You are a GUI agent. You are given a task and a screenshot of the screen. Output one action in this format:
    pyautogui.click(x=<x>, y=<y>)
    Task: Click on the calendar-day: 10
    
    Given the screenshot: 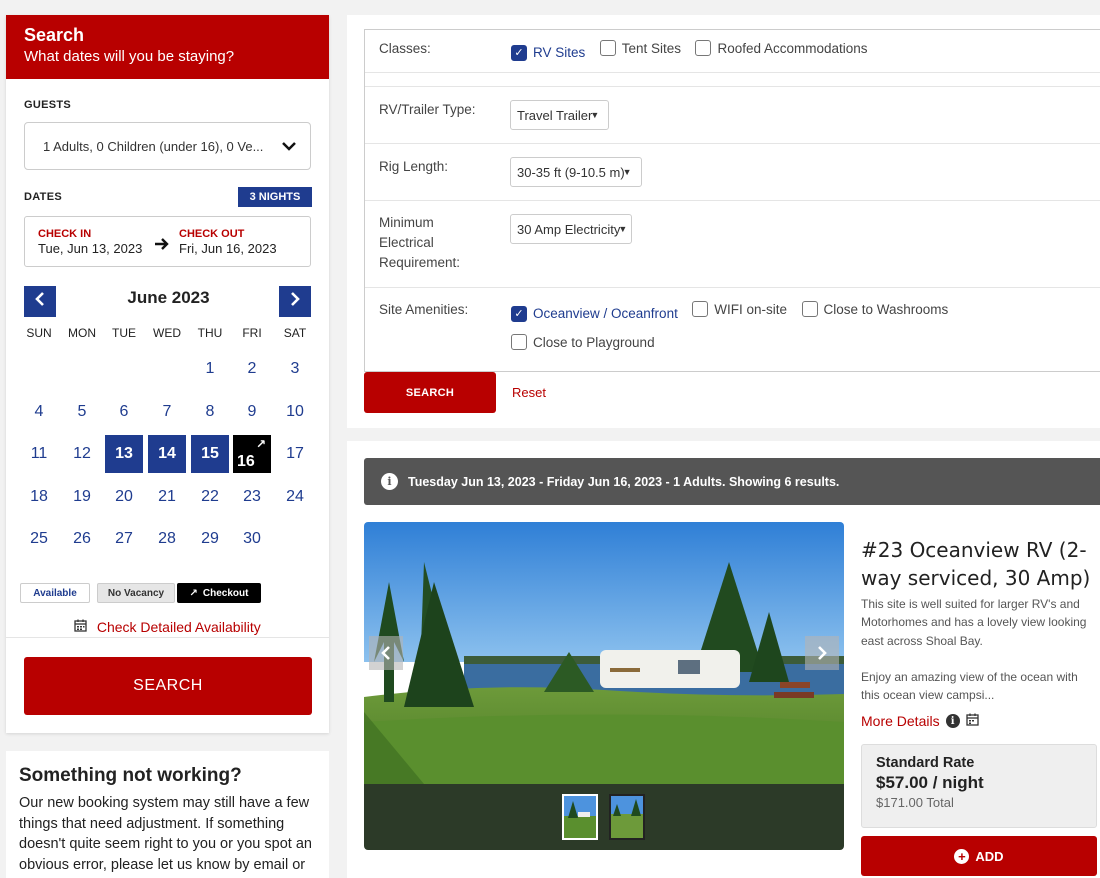 What is the action you would take?
    pyautogui.click(x=295, y=412)
    